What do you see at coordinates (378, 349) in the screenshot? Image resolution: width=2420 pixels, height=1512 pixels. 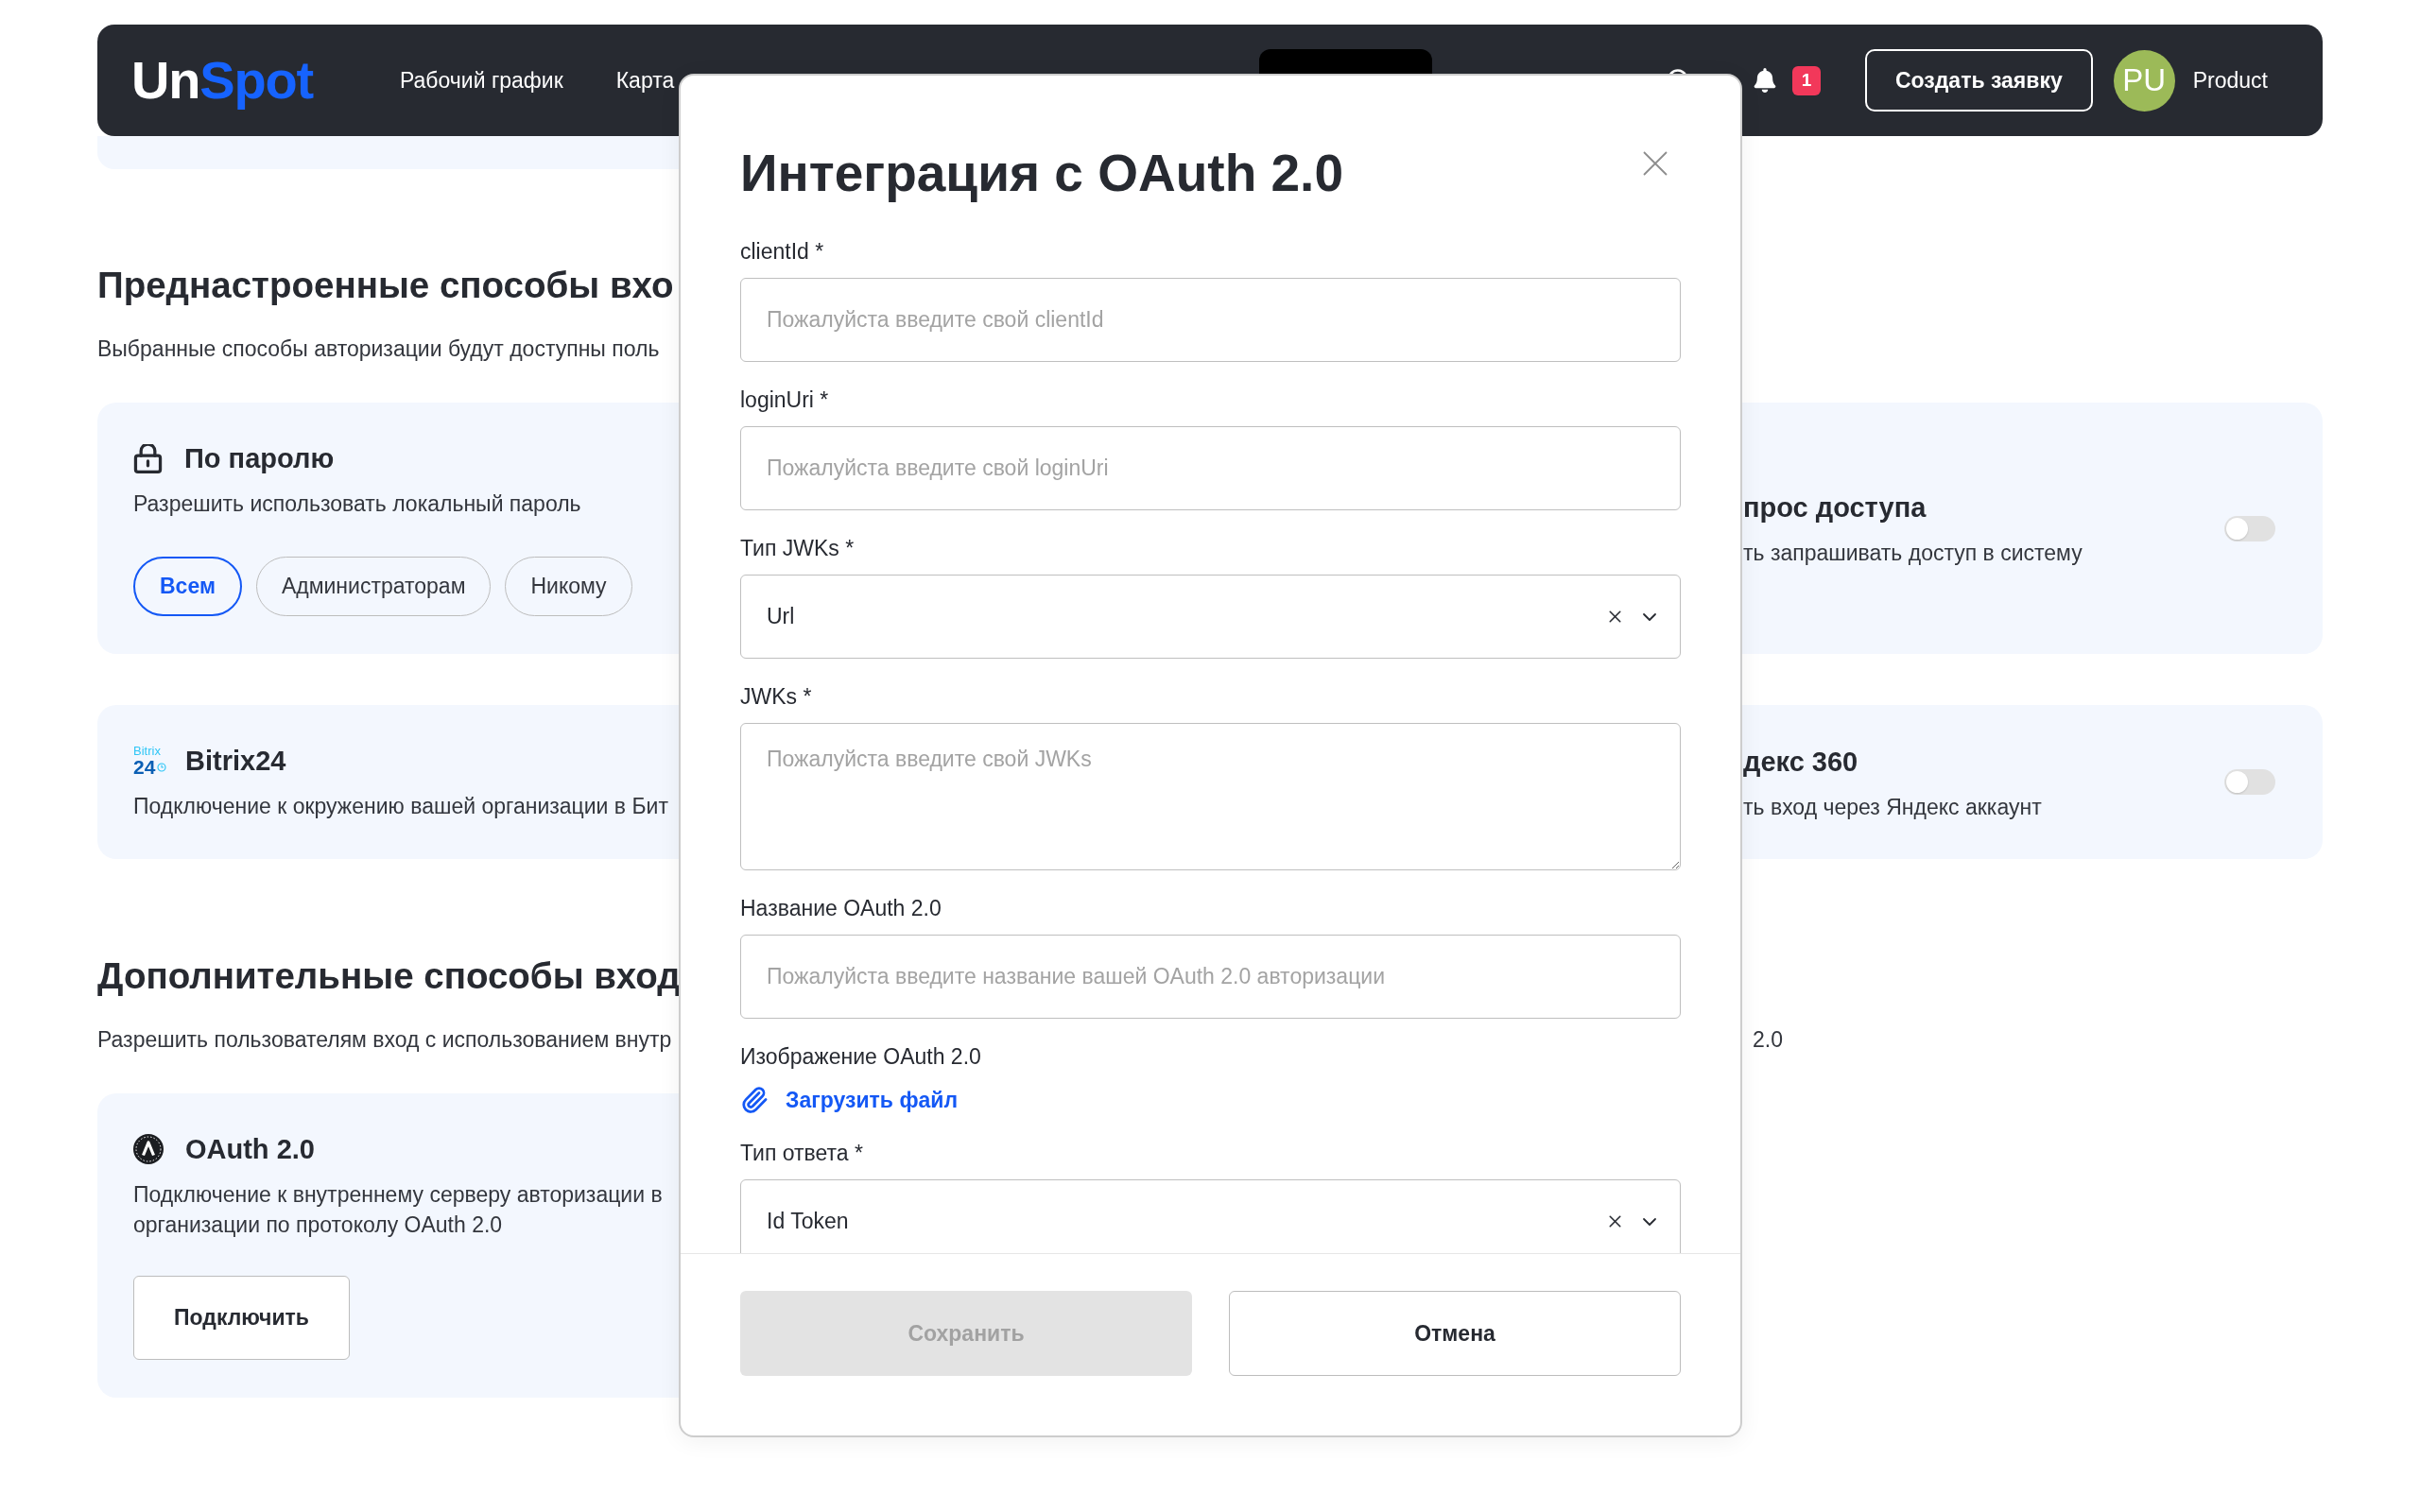 I see `section-description: Выбранные способы авторизации будут доступны поль` at bounding box center [378, 349].